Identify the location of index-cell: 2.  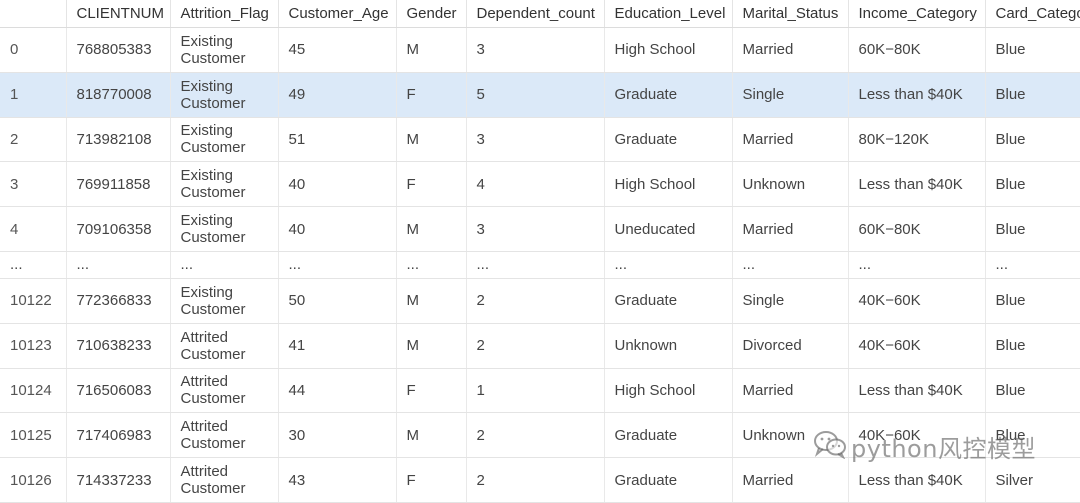
(33, 140).